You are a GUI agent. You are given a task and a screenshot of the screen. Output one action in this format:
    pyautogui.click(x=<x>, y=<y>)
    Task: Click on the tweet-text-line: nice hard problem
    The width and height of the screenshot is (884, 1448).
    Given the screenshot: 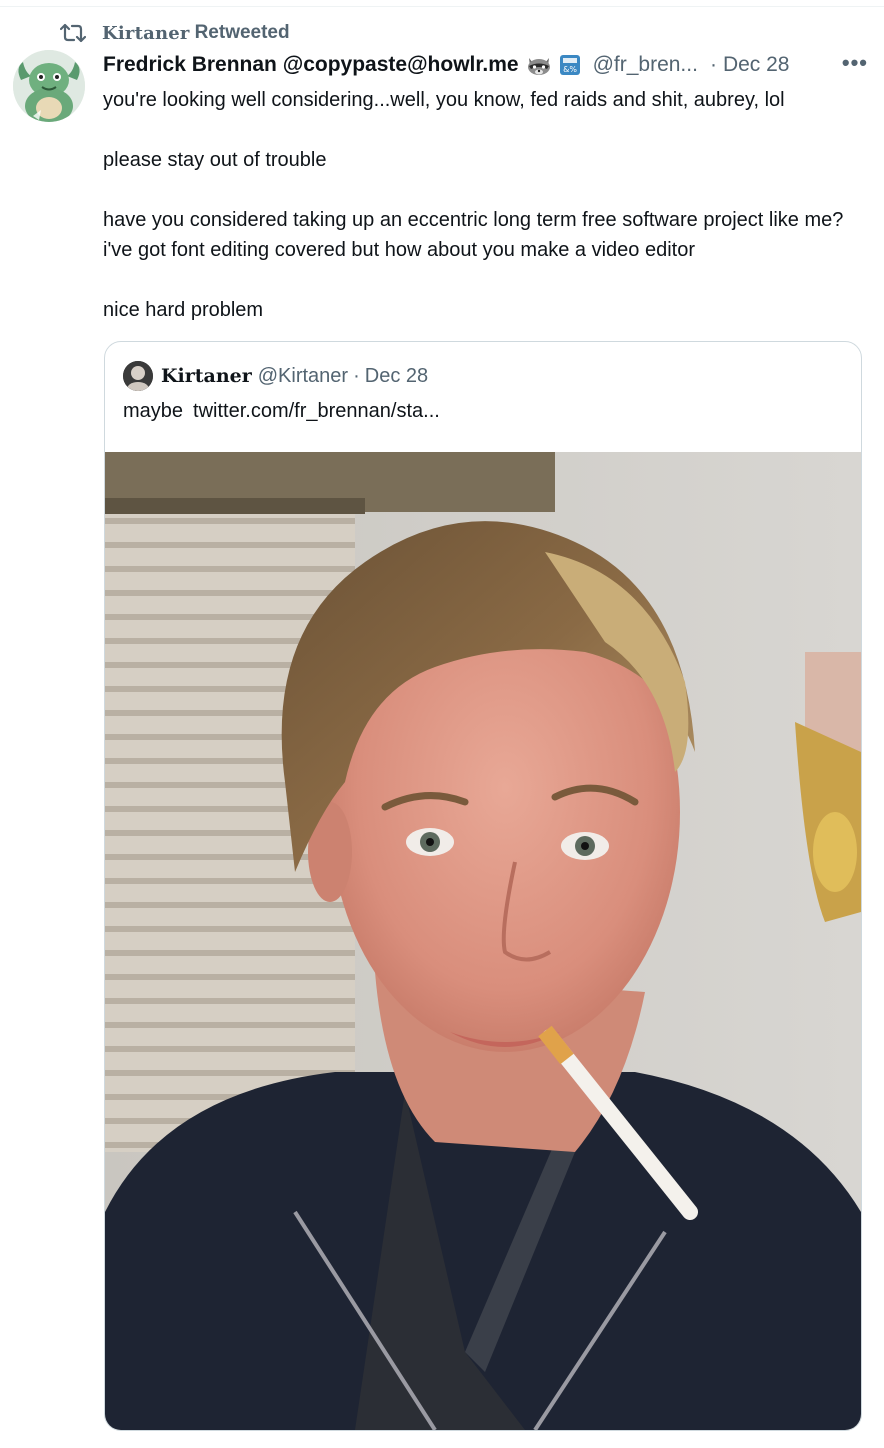 What is the action you would take?
    pyautogui.click(x=183, y=310)
    